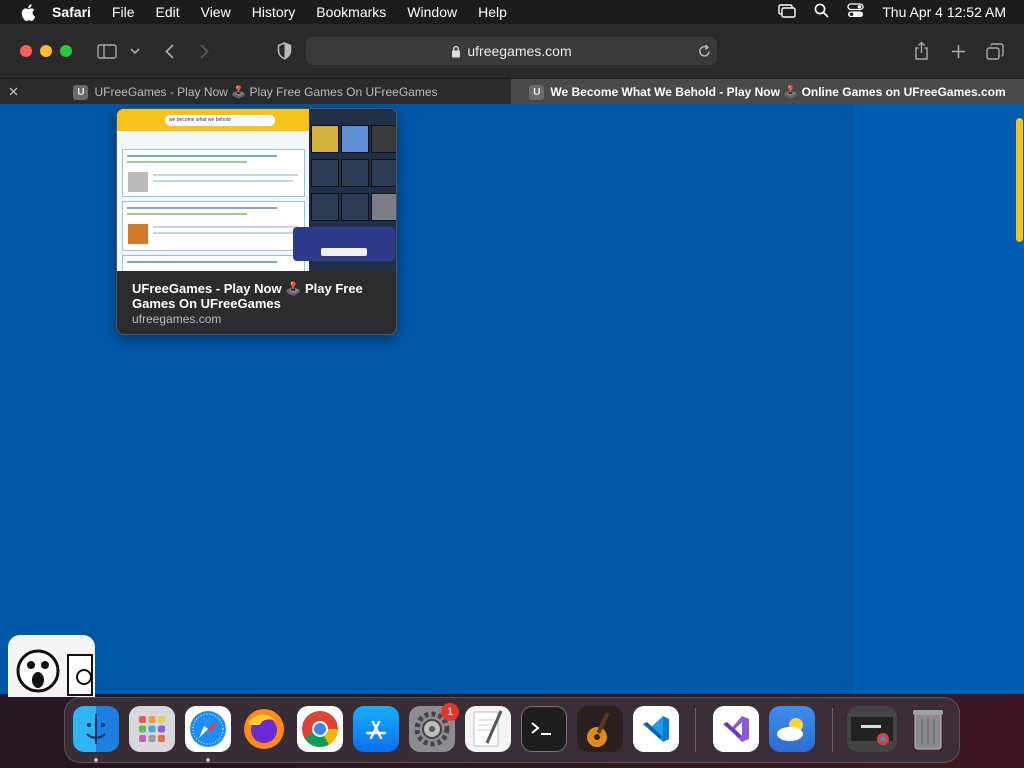 The height and width of the screenshot is (768, 1024). What do you see at coordinates (123, 12) in the screenshot?
I see `menu-file: File` at bounding box center [123, 12].